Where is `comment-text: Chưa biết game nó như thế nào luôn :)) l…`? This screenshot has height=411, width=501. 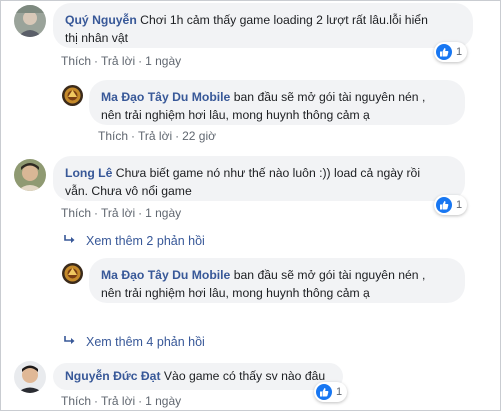 comment-text: Chưa biết game nó như thế nào luôn :)) l… is located at coordinates (268, 173).